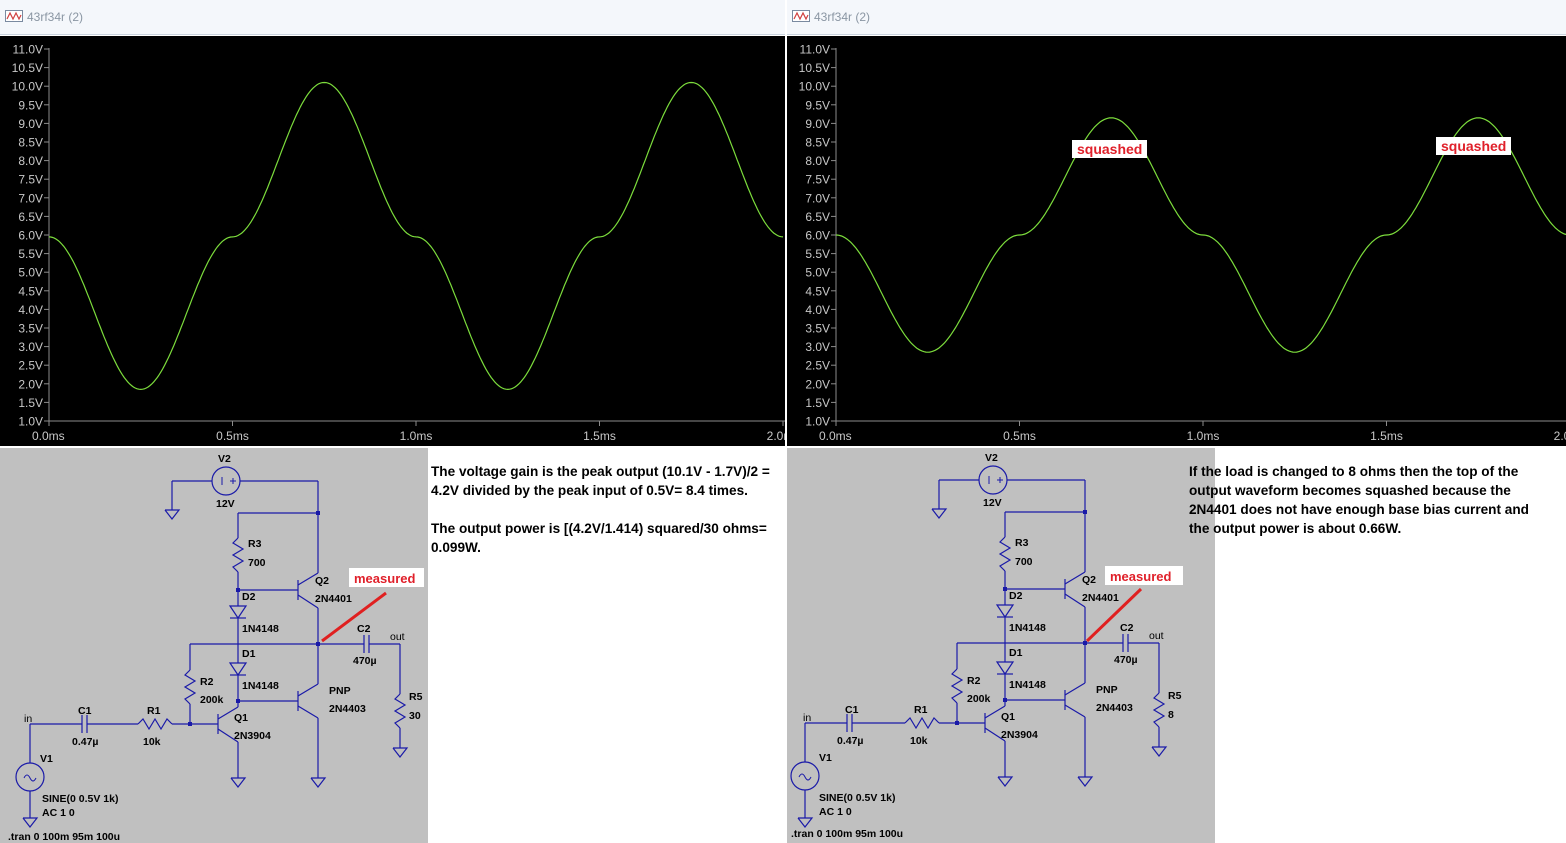 Image resolution: width=1566 pixels, height=843 pixels. Describe the element at coordinates (1016, 653) in the screenshot. I see `d1-label: D1` at that location.